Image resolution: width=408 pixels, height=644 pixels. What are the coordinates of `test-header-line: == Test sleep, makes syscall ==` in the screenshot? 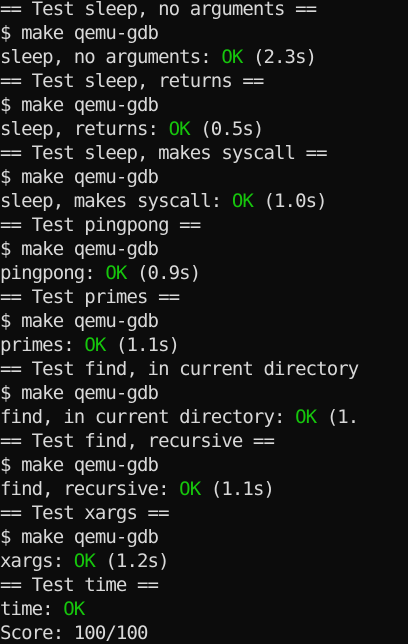 It's located at (204, 153).